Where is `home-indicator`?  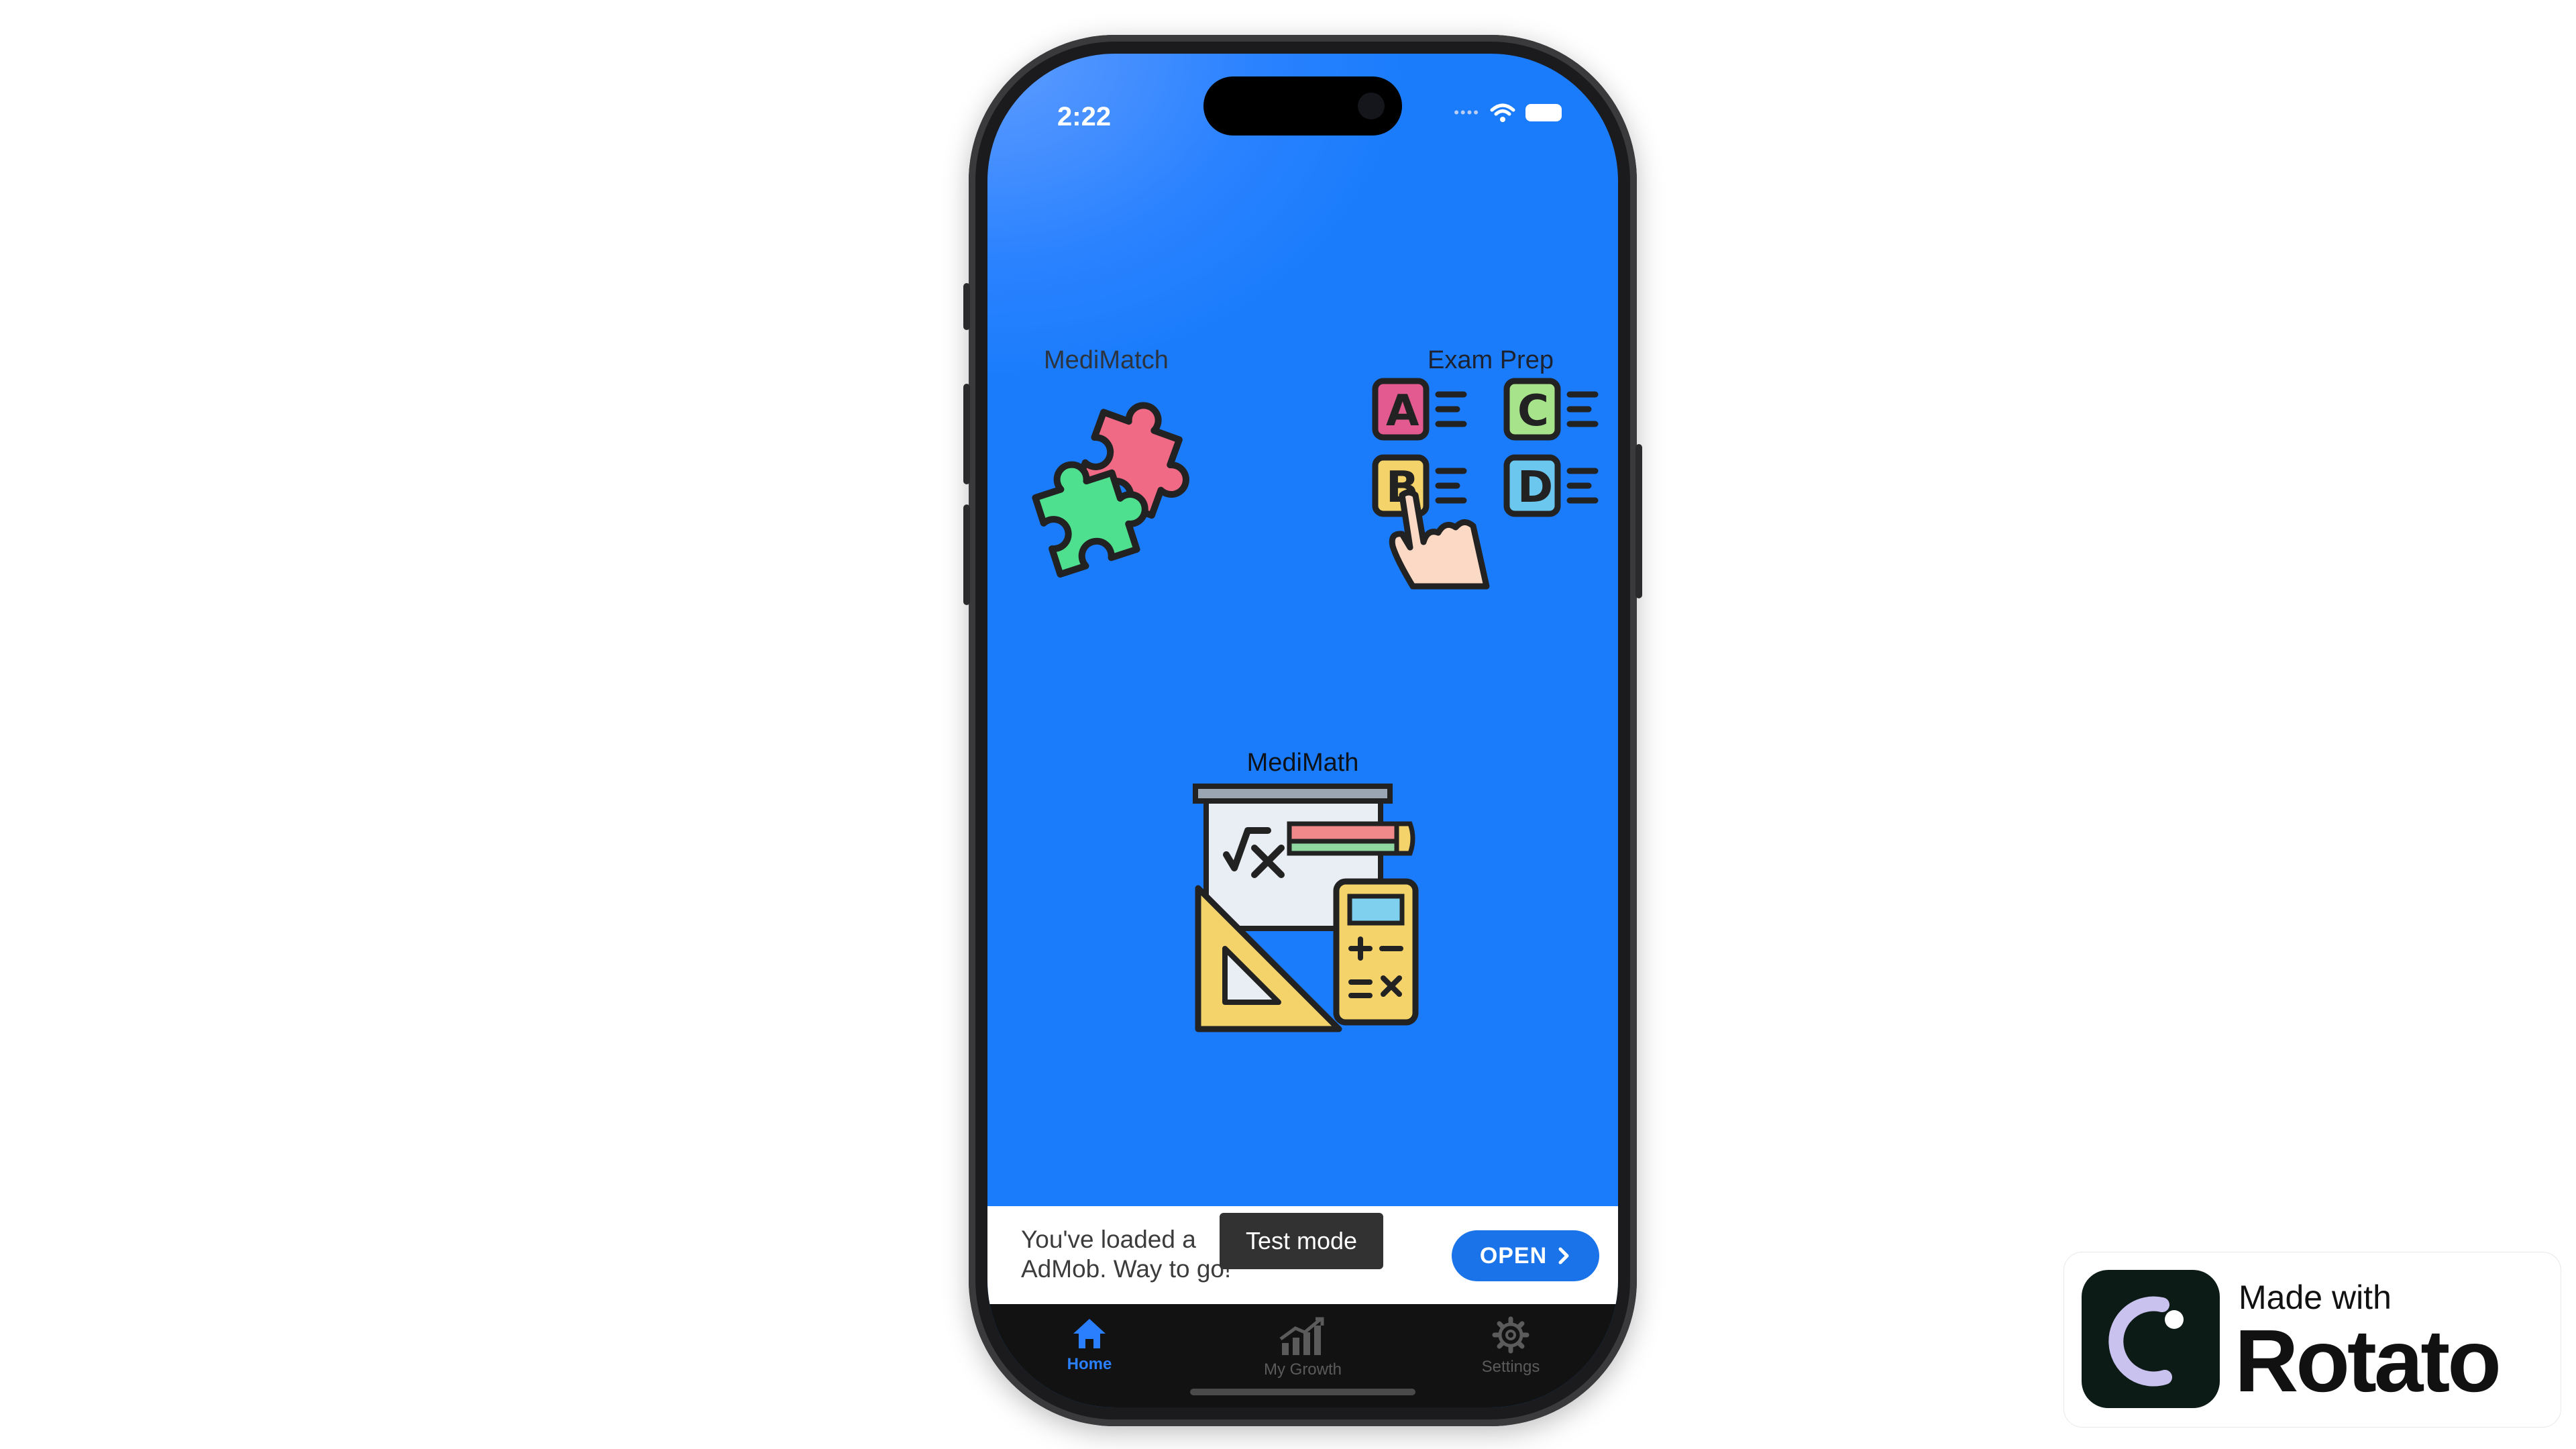
home-indicator is located at coordinates (1302, 1392).